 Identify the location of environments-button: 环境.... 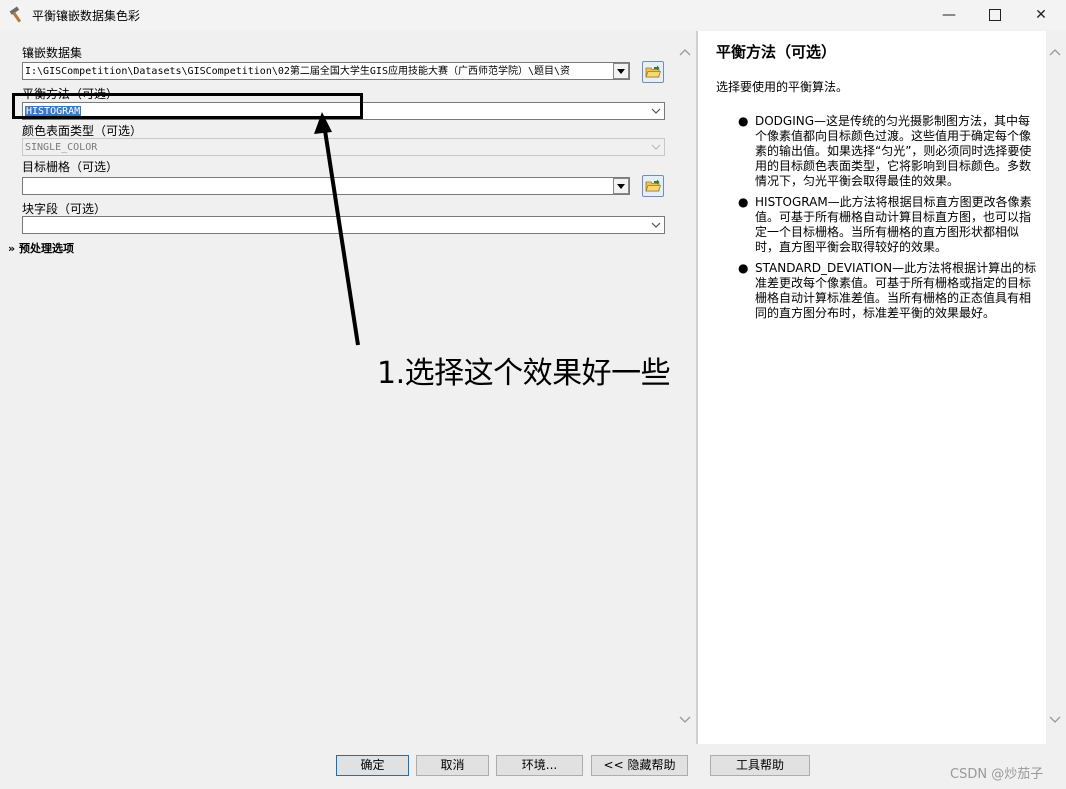
(539, 765).